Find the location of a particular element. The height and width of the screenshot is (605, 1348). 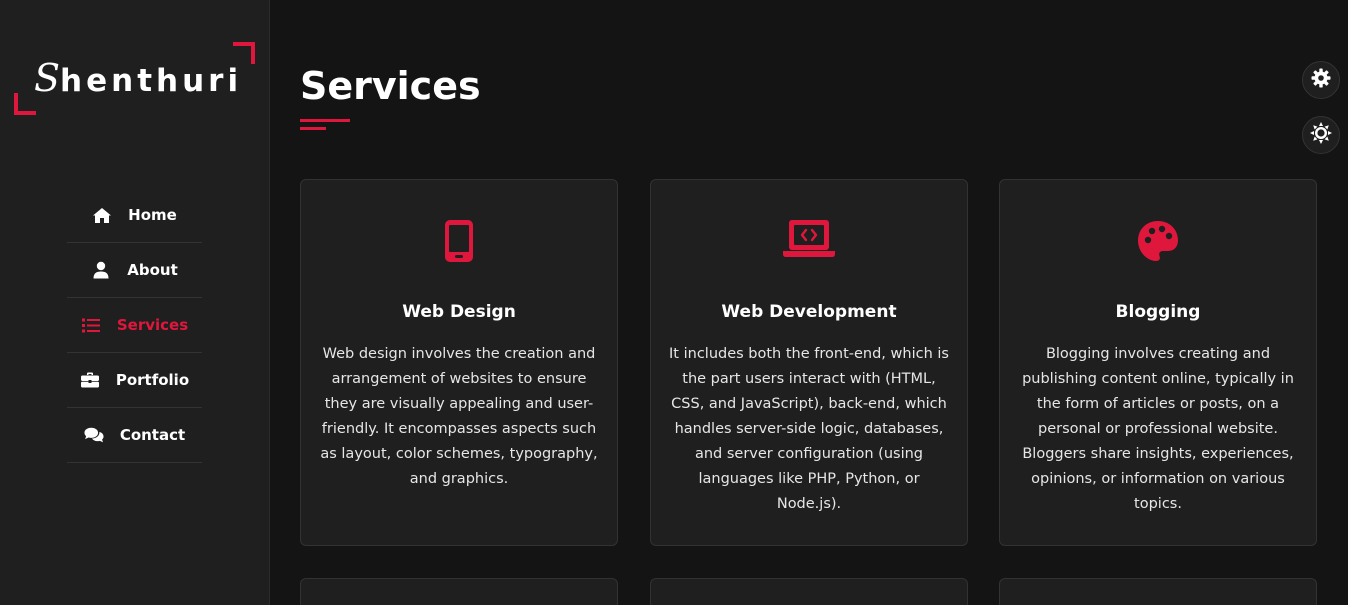

card-title: Web Design is located at coordinates (459, 312).